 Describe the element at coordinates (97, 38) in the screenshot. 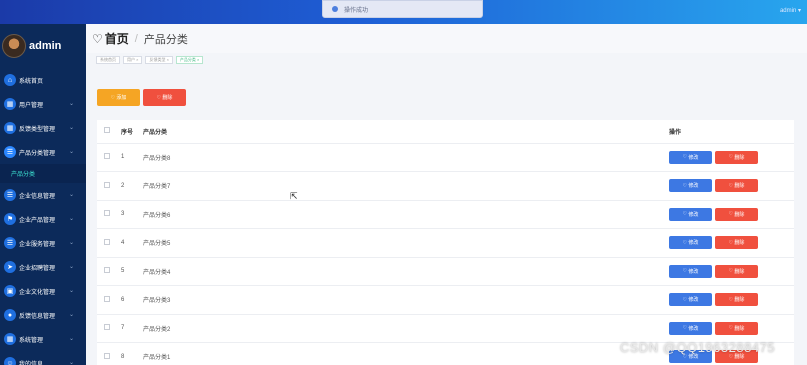

I see `heart-icon: ♡` at that location.